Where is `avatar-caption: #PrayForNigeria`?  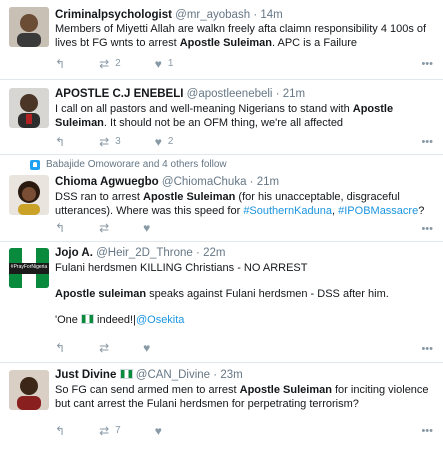 avatar-caption: #PrayForNigeria is located at coordinates (29, 267).